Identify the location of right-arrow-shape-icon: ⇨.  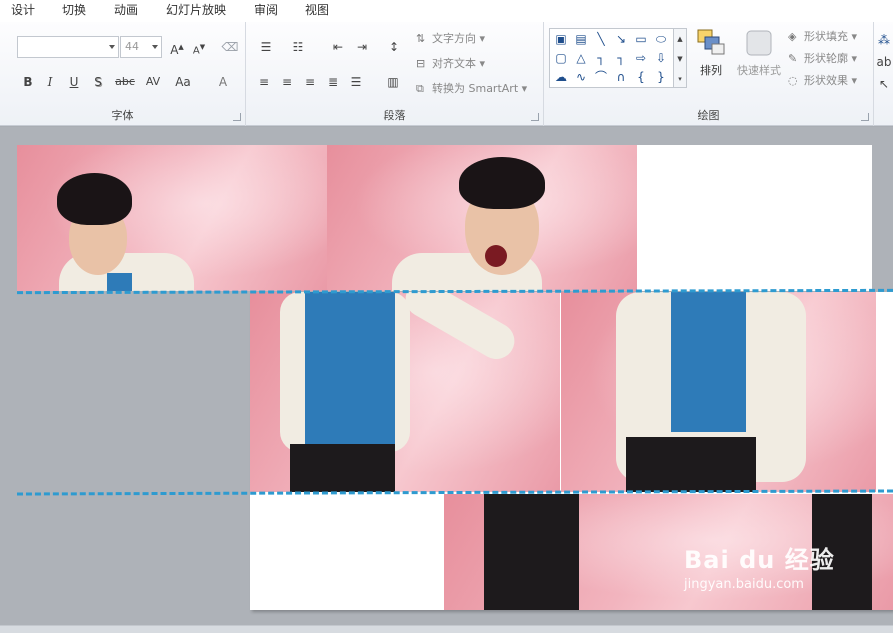
(641, 58).